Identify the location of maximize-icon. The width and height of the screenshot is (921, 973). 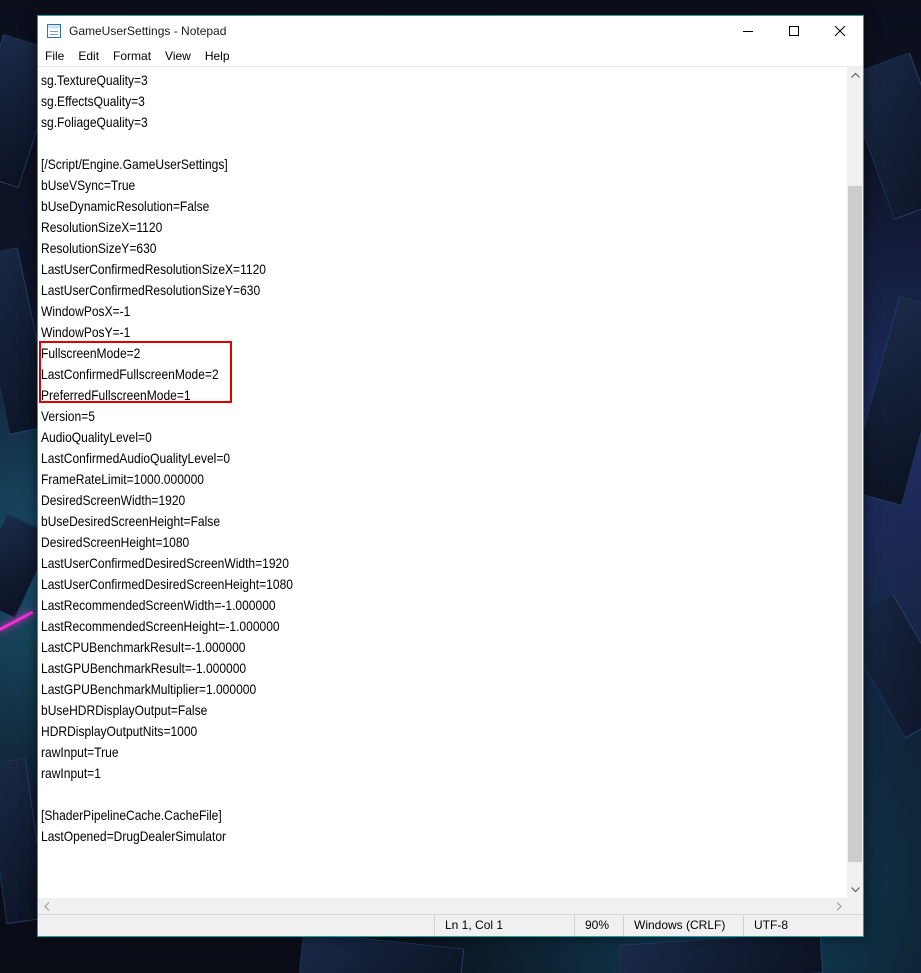
(794, 31).